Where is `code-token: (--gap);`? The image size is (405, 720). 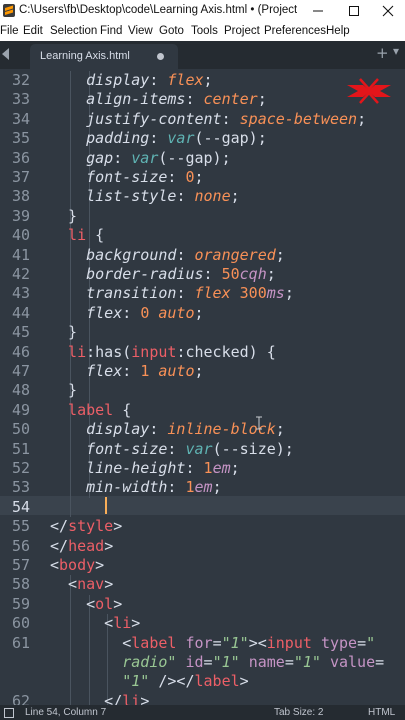 code-token: (--gap); is located at coordinates (194, 157).